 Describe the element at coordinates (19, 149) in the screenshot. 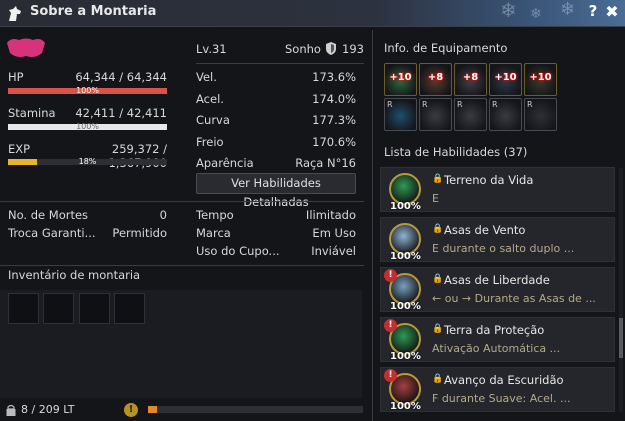

I see `exp-label: EXP` at that location.